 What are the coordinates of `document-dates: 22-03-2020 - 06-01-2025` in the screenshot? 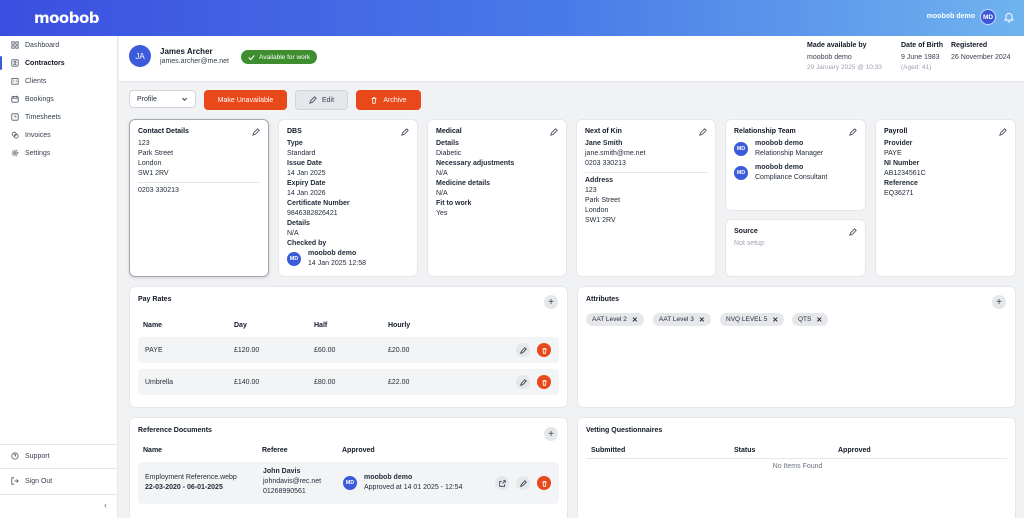 It's located at (184, 487).